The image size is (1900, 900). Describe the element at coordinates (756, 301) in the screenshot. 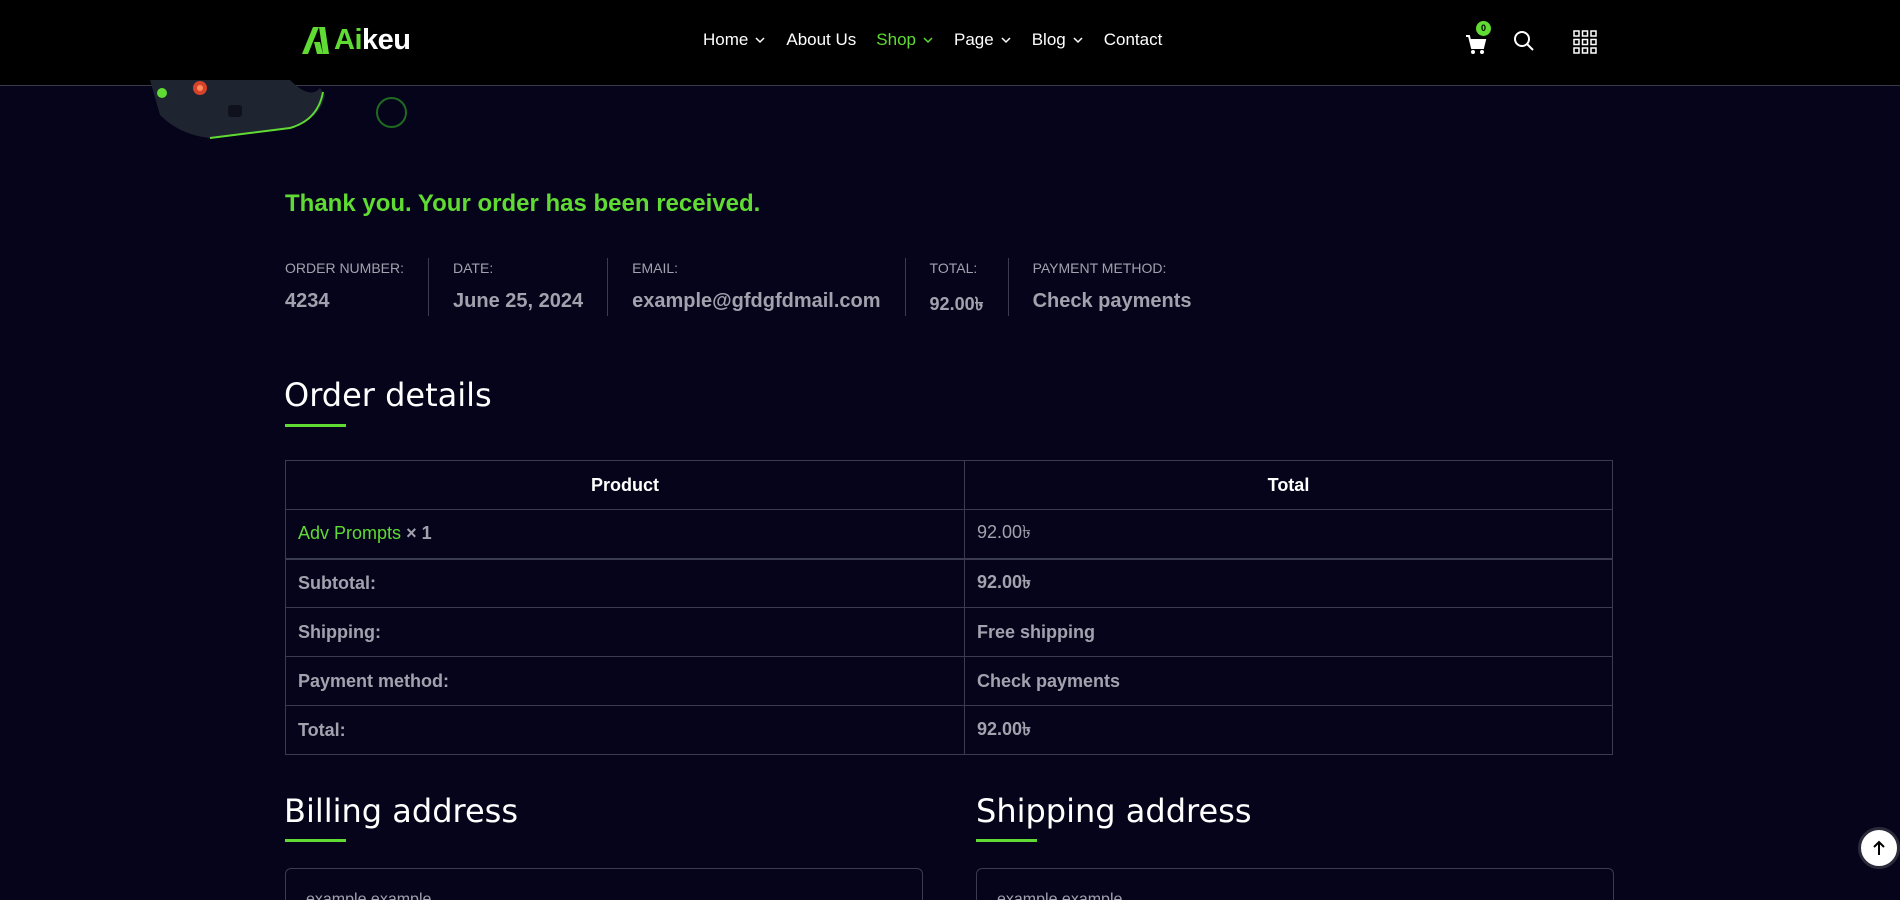

I see `overview-value: example@gfdgfdmail.com` at that location.